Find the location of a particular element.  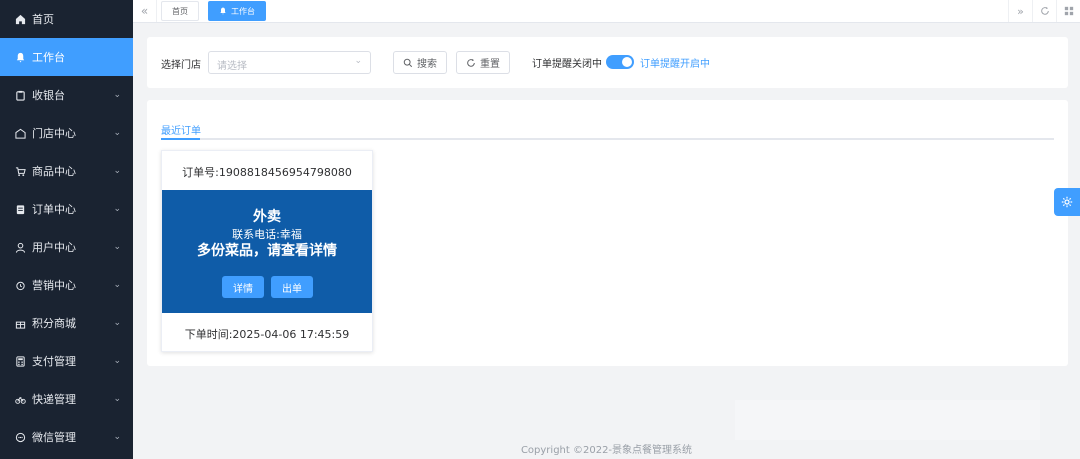

sidebar-item-stores: 门店中心 ⌄ is located at coordinates (66, 133).